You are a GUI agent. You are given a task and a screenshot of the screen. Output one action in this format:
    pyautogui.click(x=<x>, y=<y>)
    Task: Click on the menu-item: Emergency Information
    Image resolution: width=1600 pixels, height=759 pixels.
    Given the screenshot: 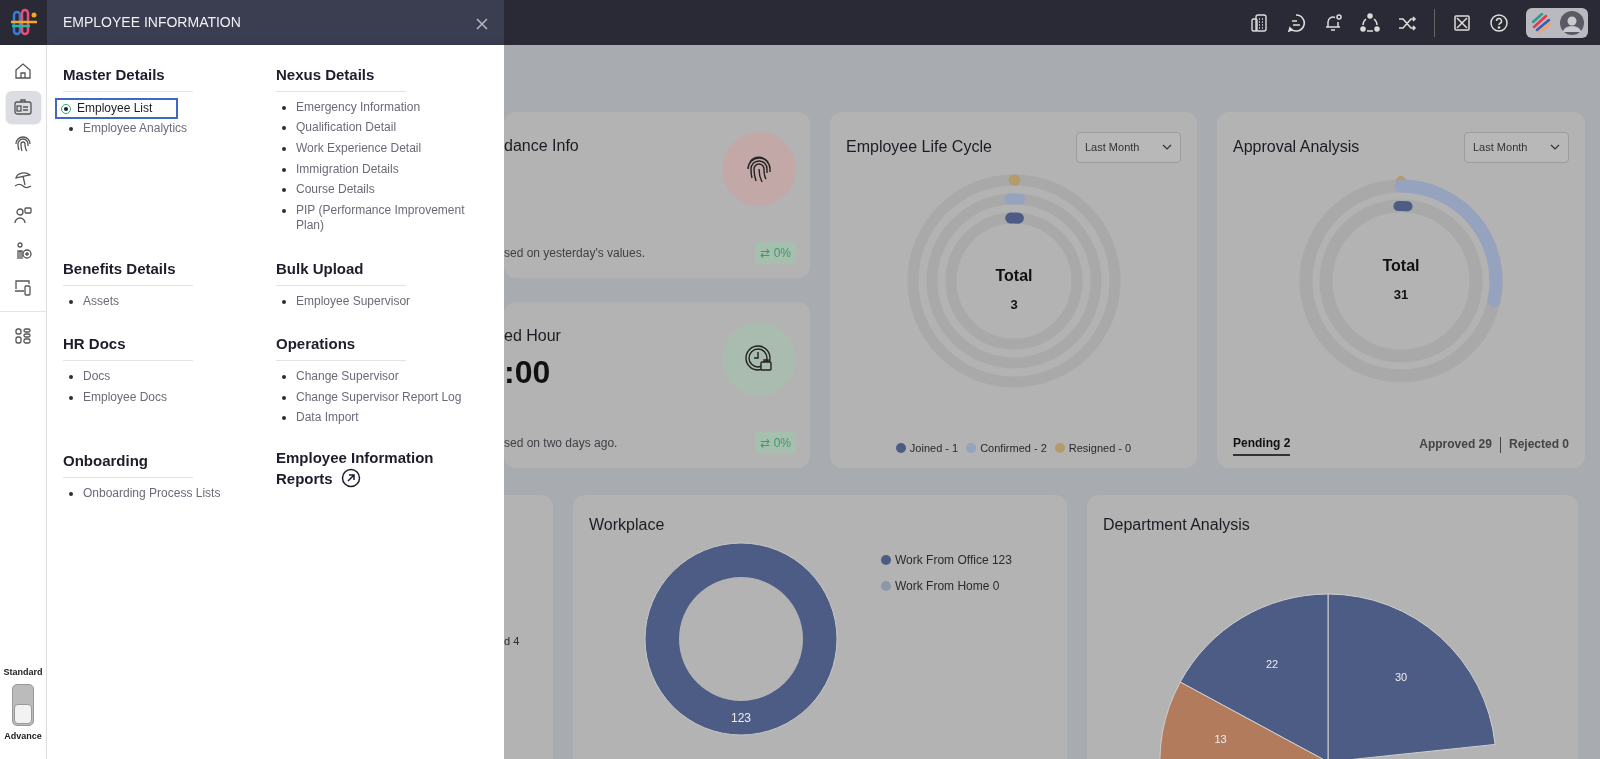 What is the action you would take?
    pyautogui.click(x=385, y=108)
    